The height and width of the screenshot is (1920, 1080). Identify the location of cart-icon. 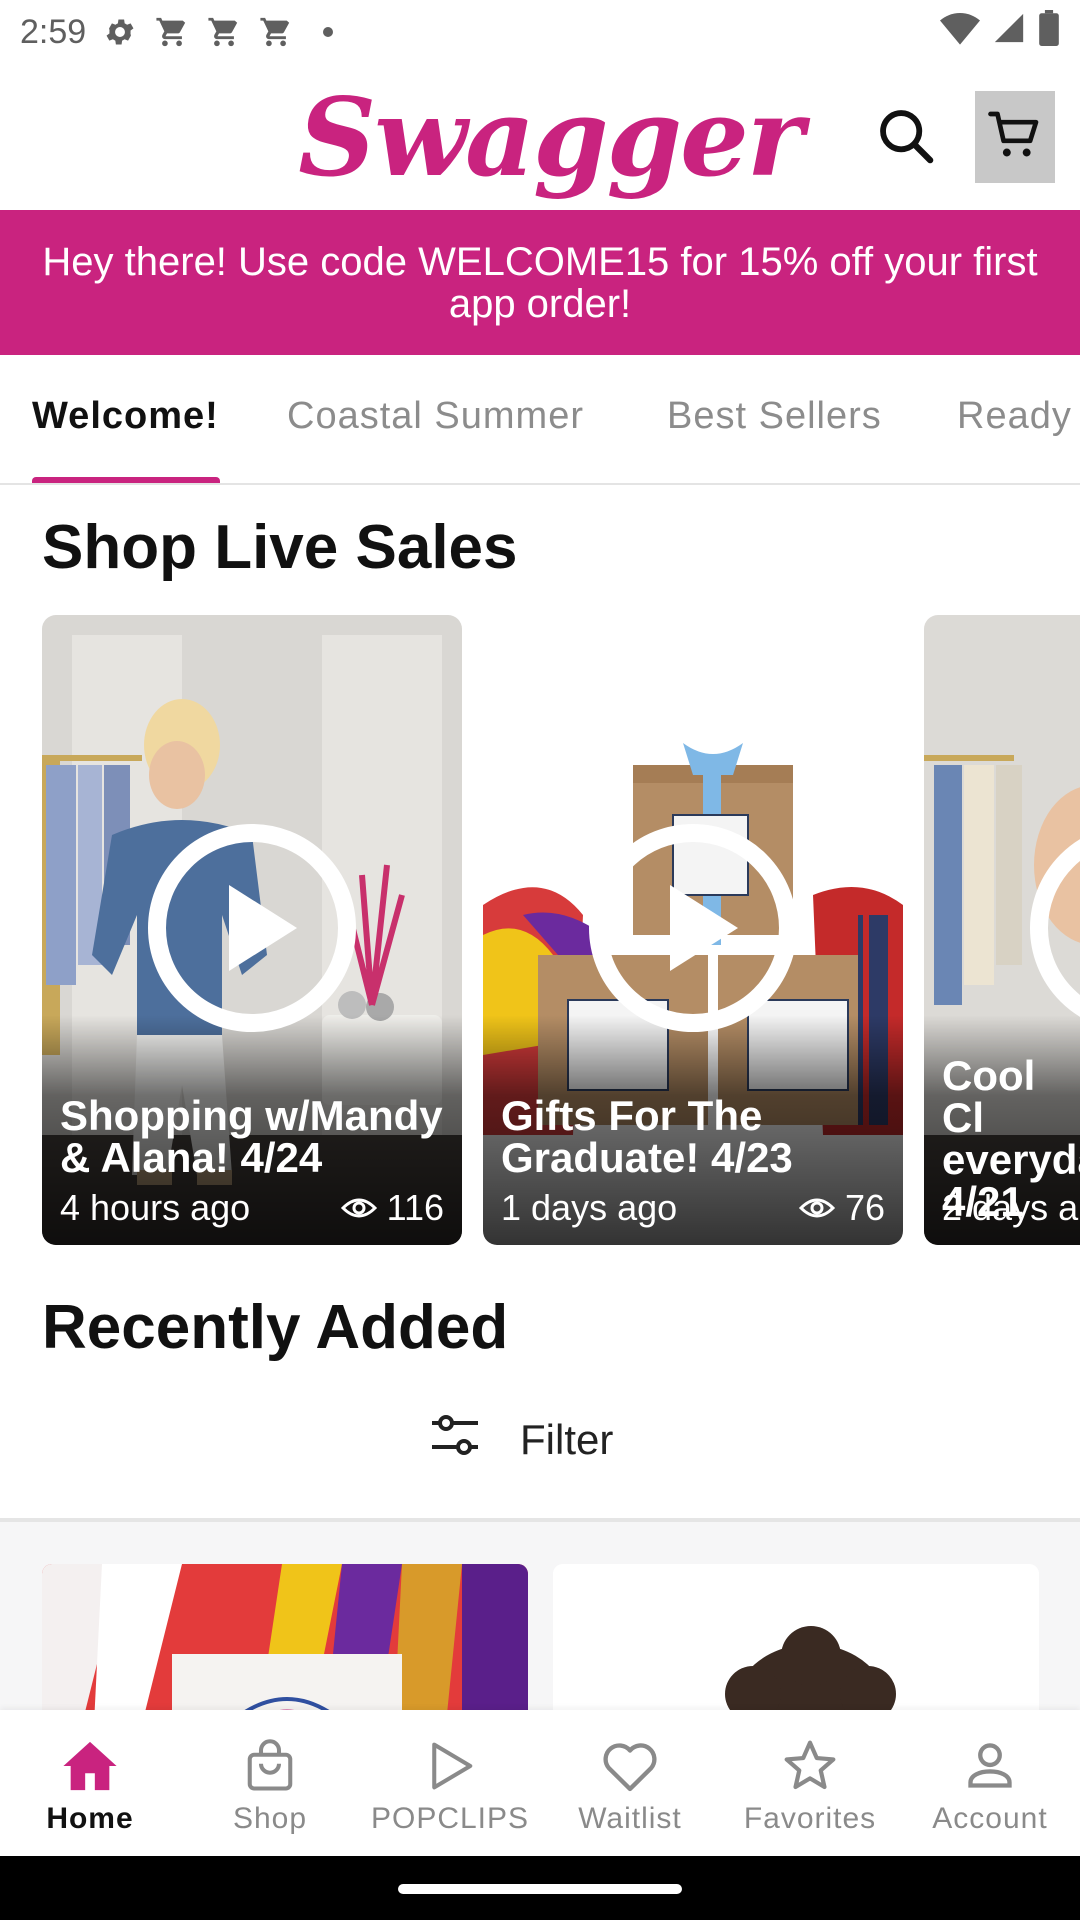
(1015, 137).